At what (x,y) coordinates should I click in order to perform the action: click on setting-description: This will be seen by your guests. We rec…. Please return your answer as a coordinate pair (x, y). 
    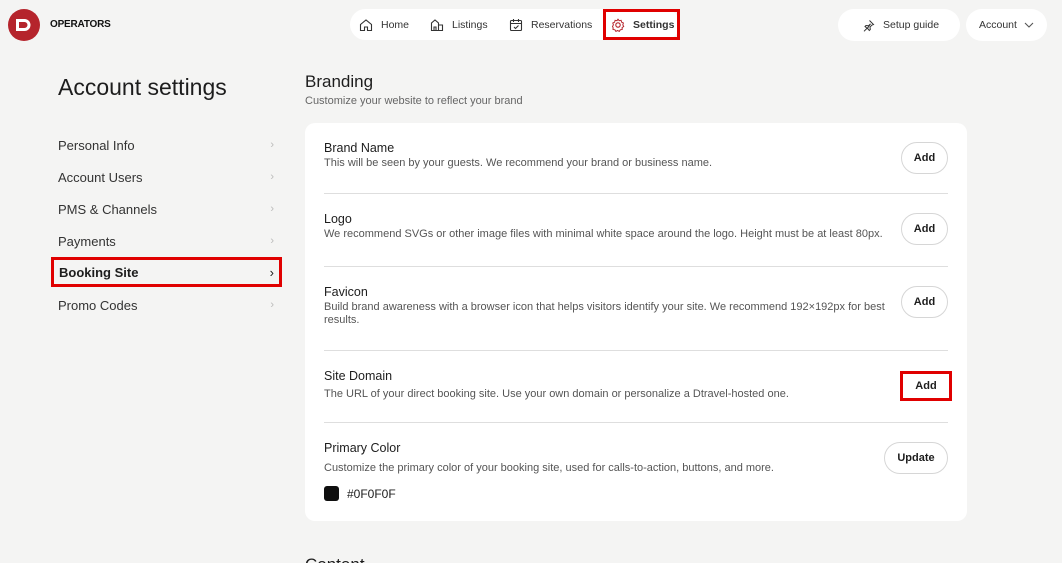
    Looking at the image, I should click on (518, 163).